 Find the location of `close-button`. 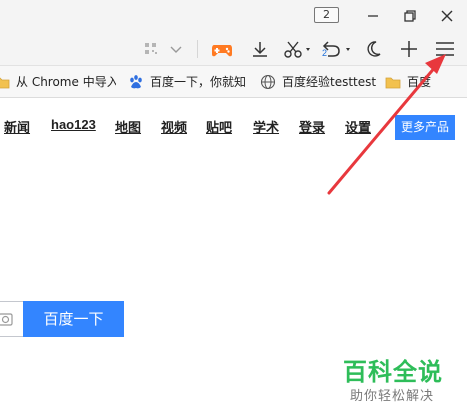

close-button is located at coordinates (447, 16).